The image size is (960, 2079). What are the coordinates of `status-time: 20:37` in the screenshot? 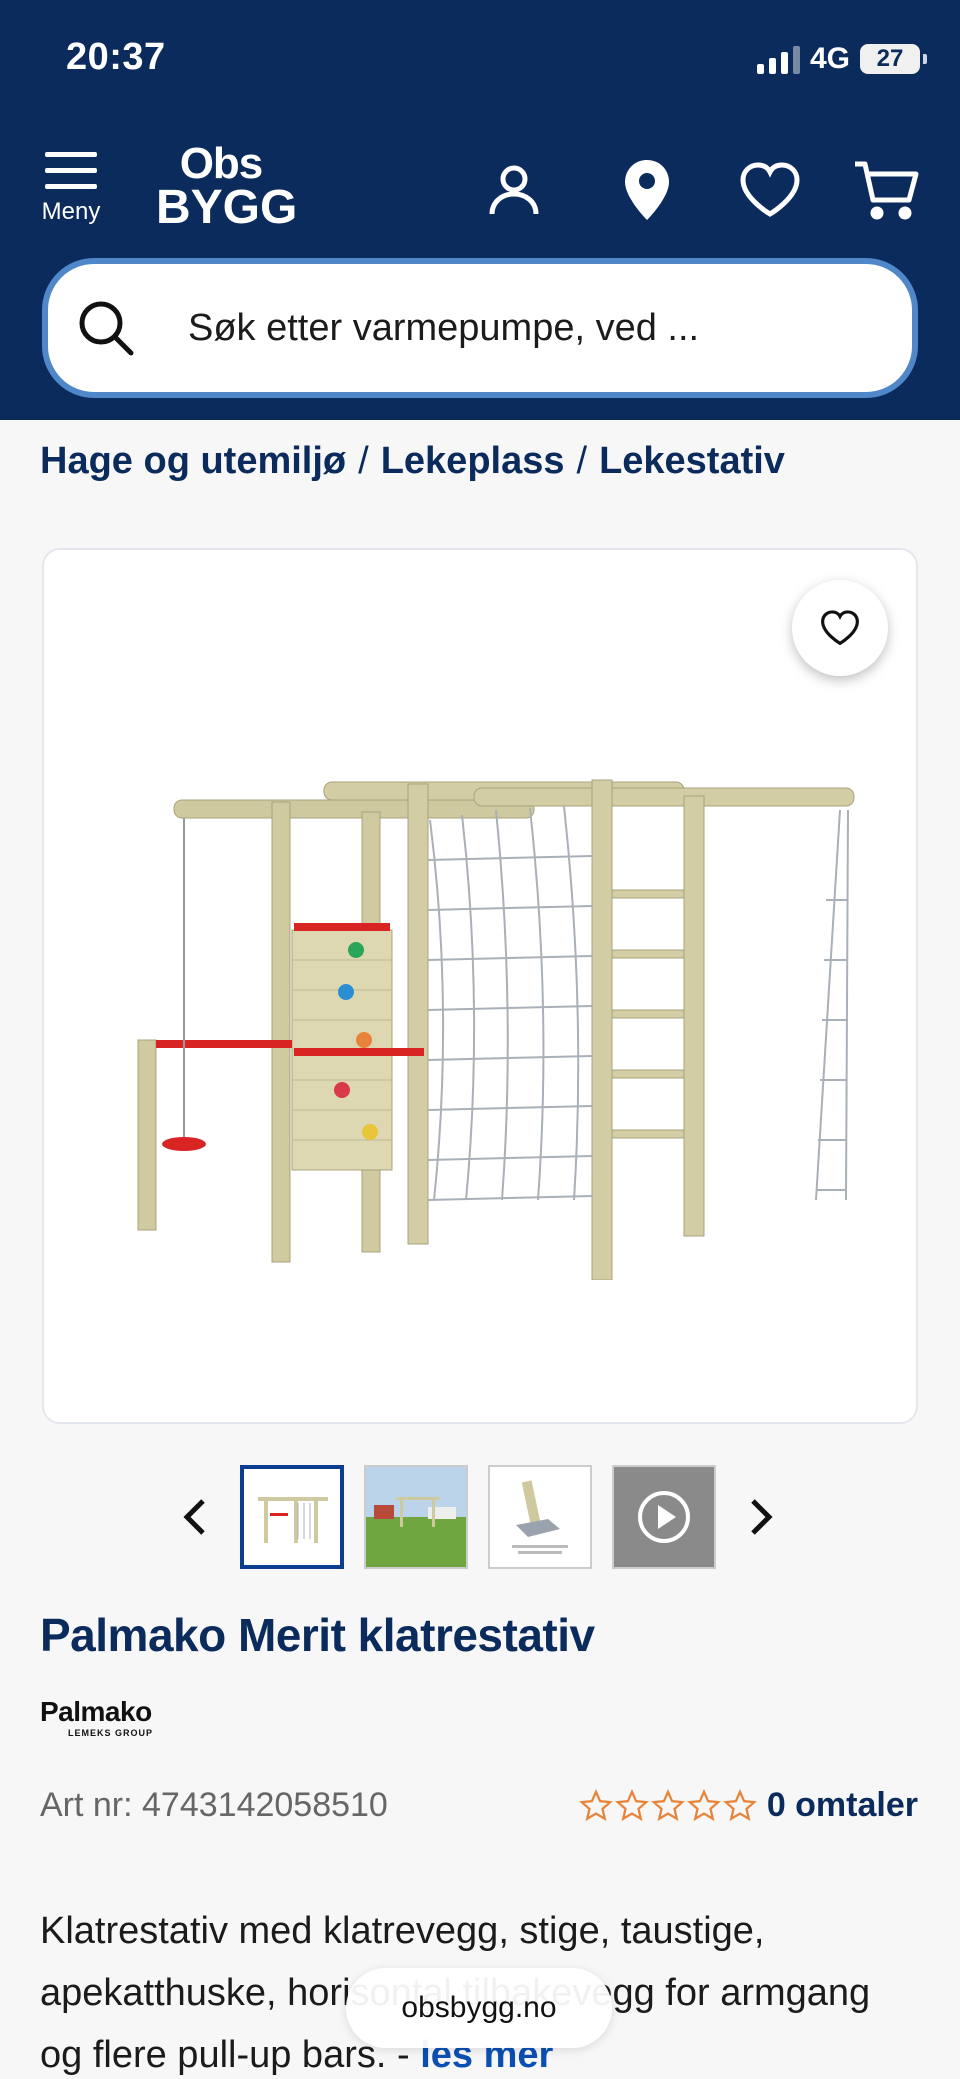 It's located at (116, 57).